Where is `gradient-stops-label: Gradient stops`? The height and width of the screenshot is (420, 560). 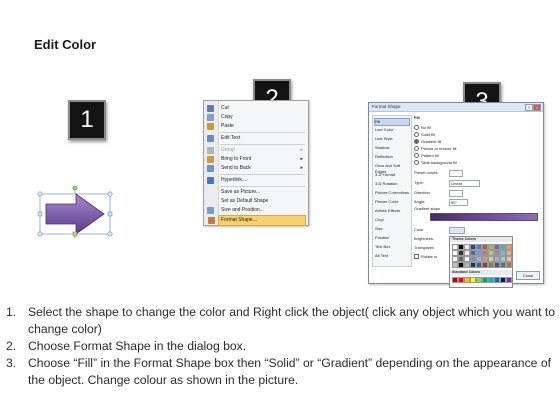
gradient-stops-label: Gradient stops is located at coordinates (427, 208).